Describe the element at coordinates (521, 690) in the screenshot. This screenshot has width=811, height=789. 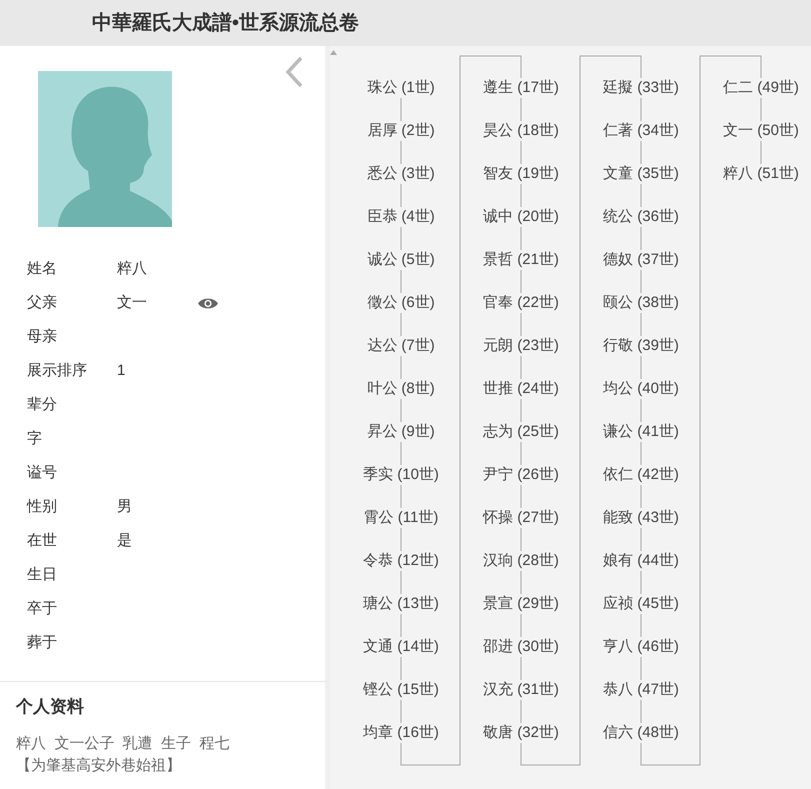
I see `ancestor-node: 汉充 (31世)` at that location.